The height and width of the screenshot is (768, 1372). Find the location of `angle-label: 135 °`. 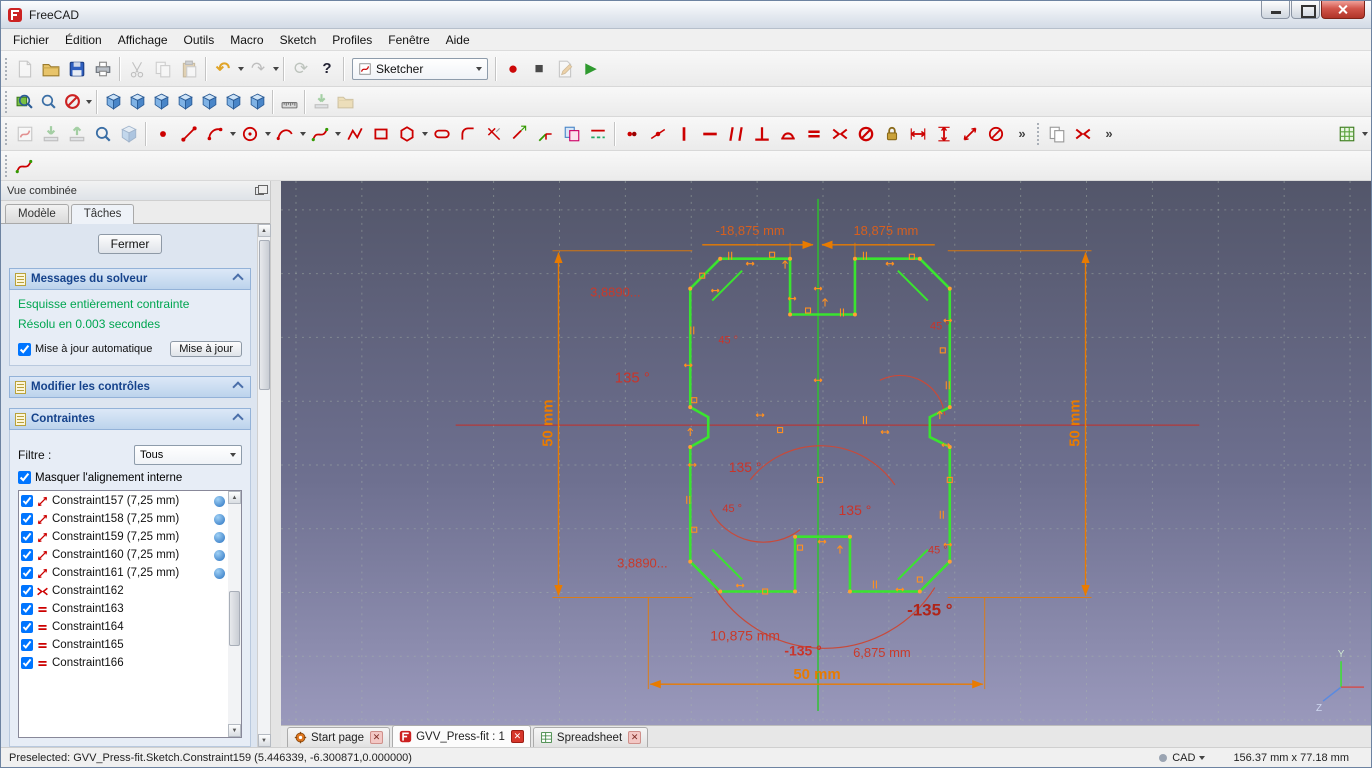

angle-label: 135 ° is located at coordinates (745, 467).